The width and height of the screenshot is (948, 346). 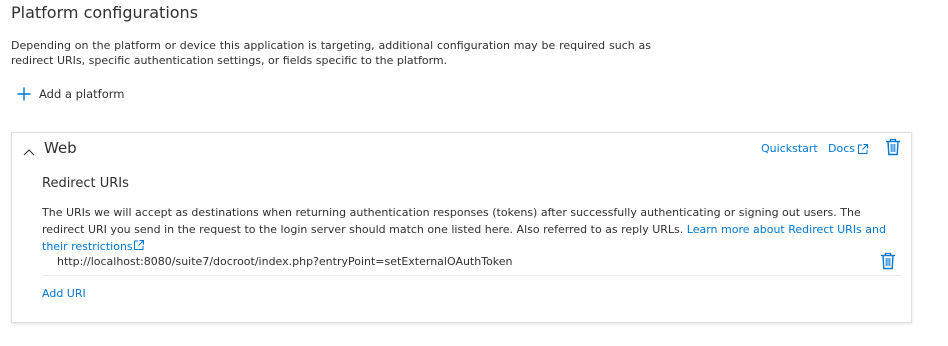 I want to click on redirect-uris-heading: Redirect URIs, so click(x=85, y=183).